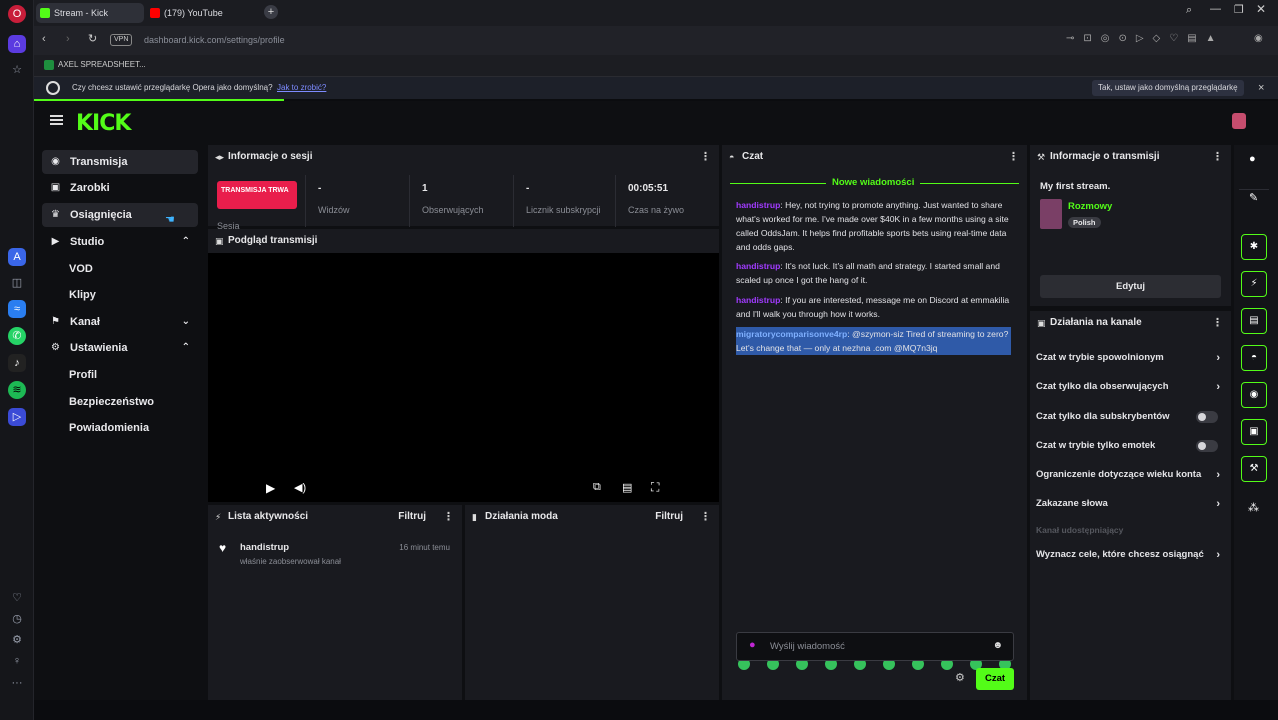 This screenshot has width=1278, height=720. I want to click on action-slow-mode: Czat w trybie spowolnionym ›, so click(1131, 358).